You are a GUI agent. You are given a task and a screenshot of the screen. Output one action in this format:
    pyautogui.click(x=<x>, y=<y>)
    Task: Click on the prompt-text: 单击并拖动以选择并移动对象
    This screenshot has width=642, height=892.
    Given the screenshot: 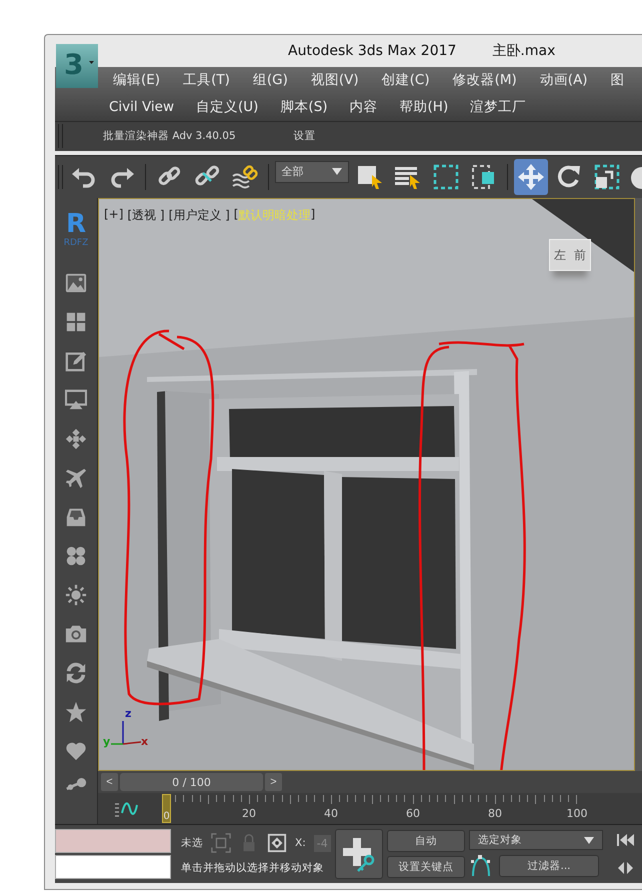 What is the action you would take?
    pyautogui.click(x=253, y=868)
    